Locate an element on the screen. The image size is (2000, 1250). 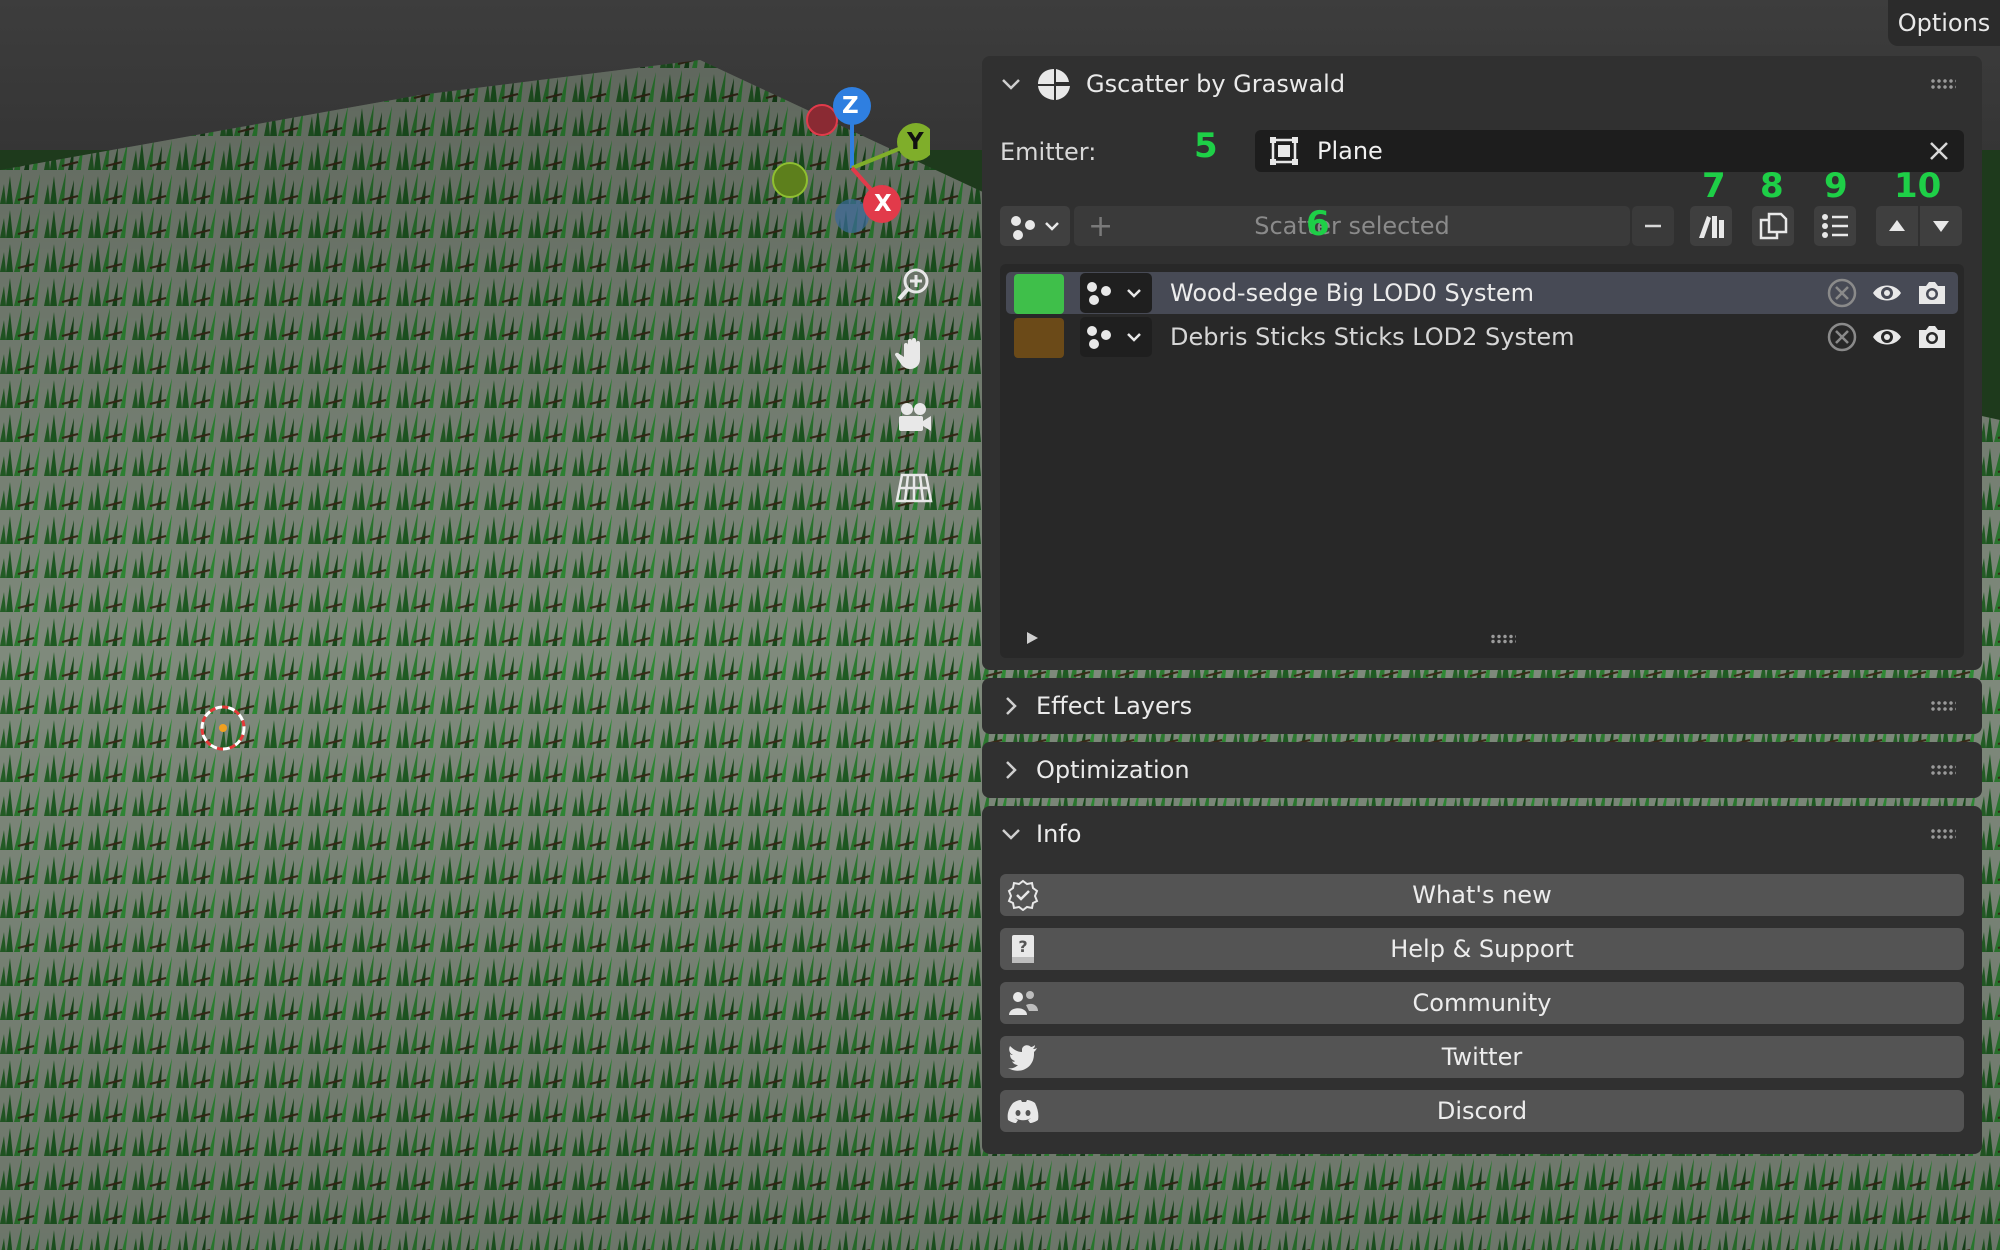
marker-10: 10 is located at coordinates (1918, 186).